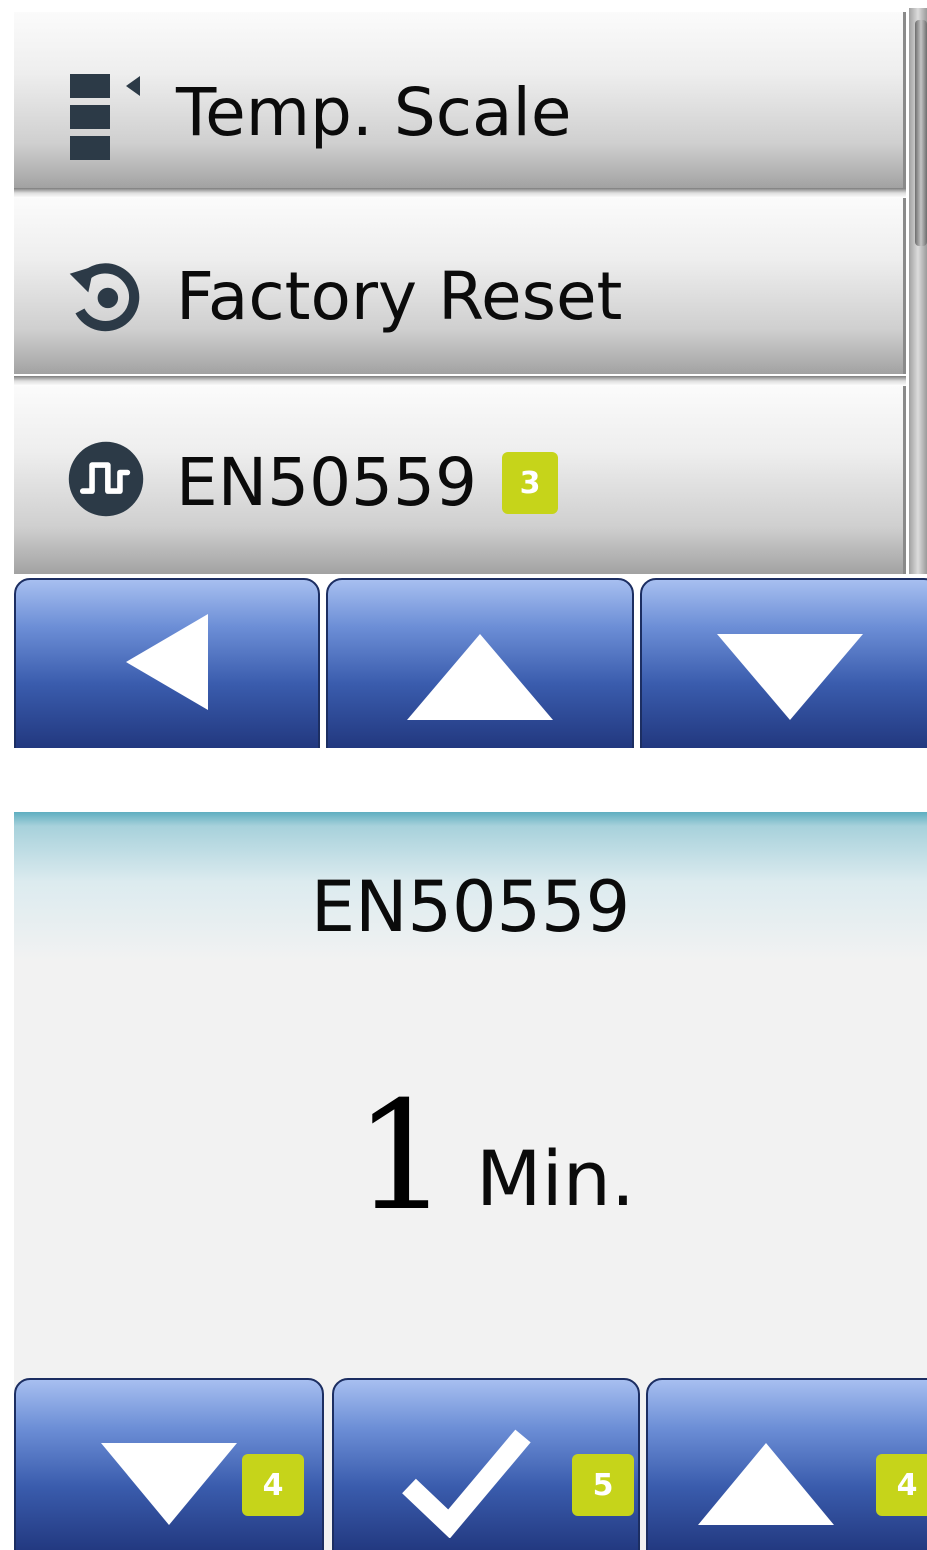 This screenshot has height=1550, width=927. I want to click on left-arrow-icon, so click(167, 664).